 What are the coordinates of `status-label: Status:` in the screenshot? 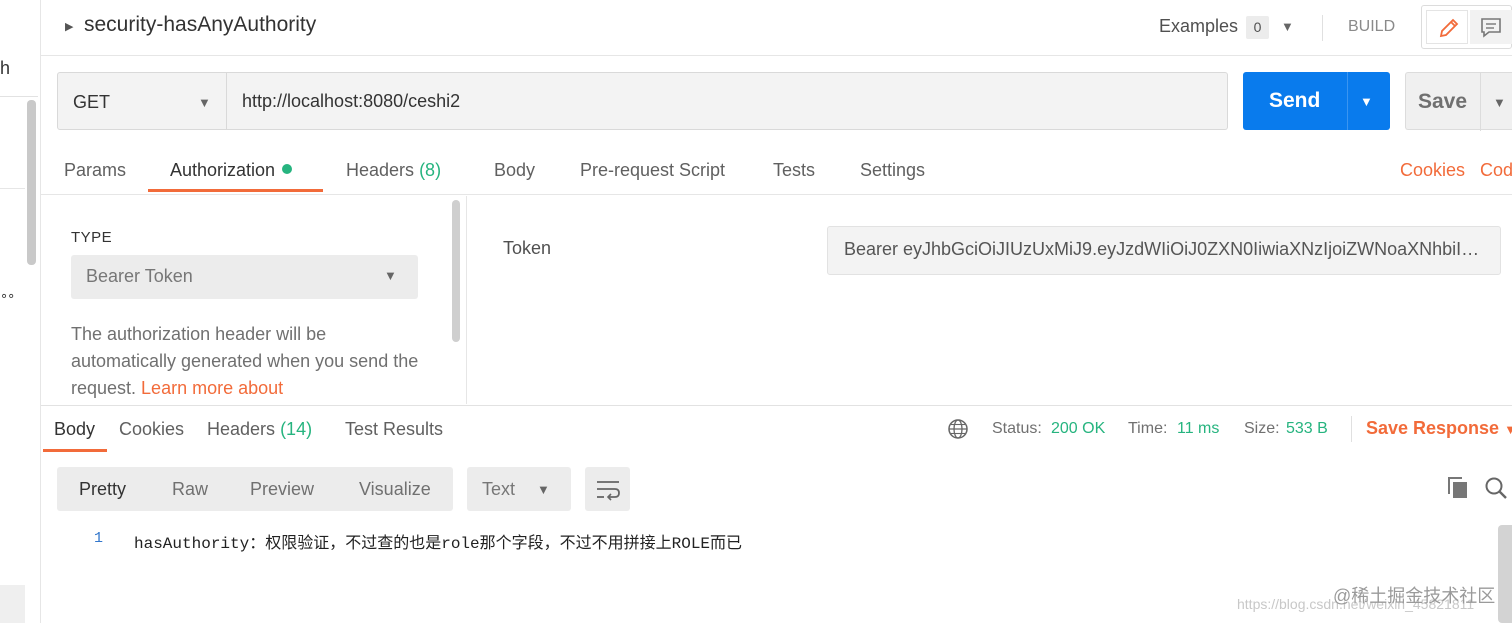 It's located at (1017, 428).